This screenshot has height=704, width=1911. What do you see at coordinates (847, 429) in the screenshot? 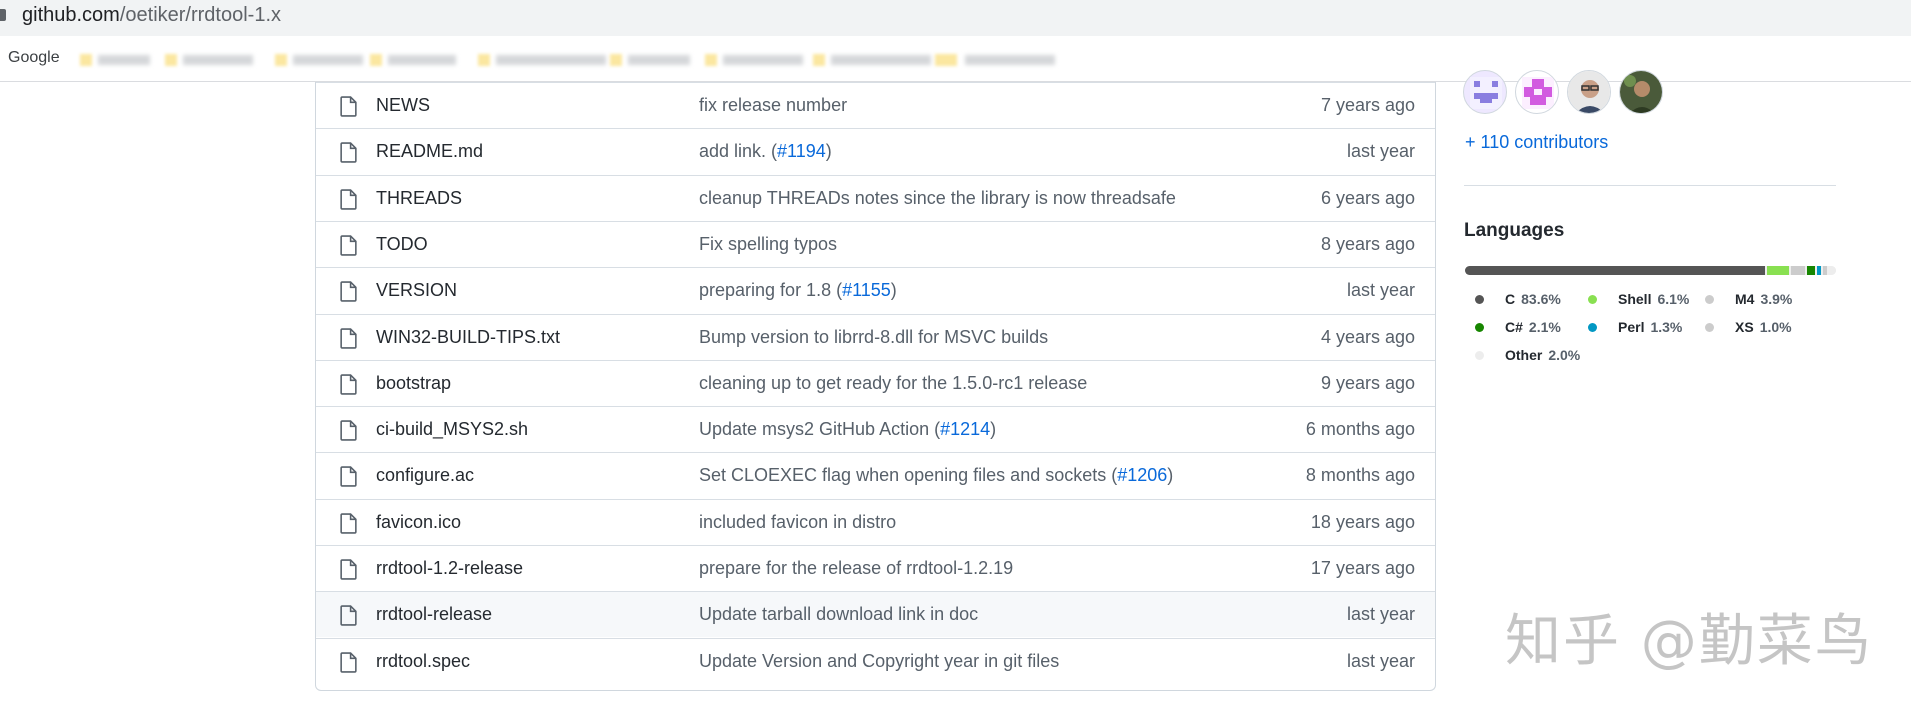
I see `commit-message-link: Update msys2 GitHub Action (#1214)` at bounding box center [847, 429].